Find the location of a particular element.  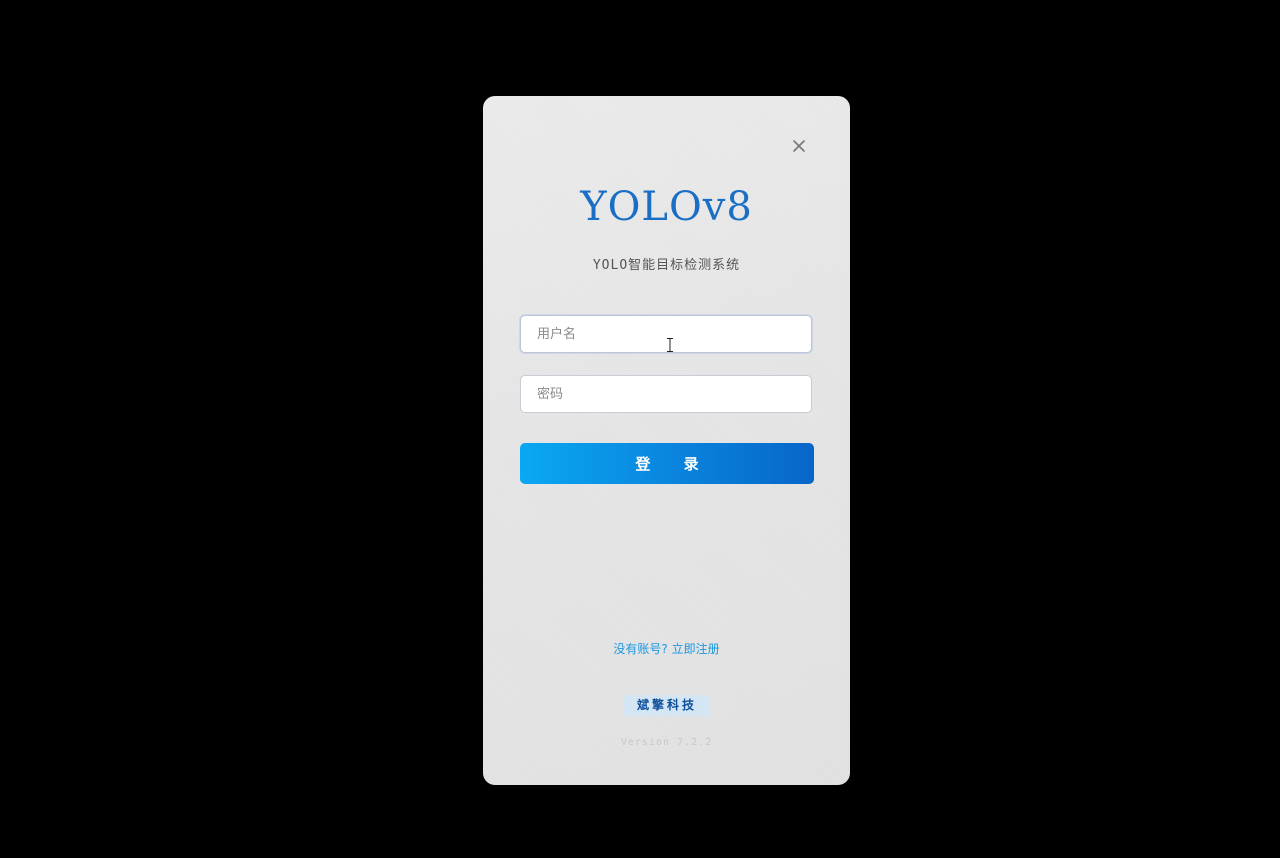

close-icon is located at coordinates (799, 146).